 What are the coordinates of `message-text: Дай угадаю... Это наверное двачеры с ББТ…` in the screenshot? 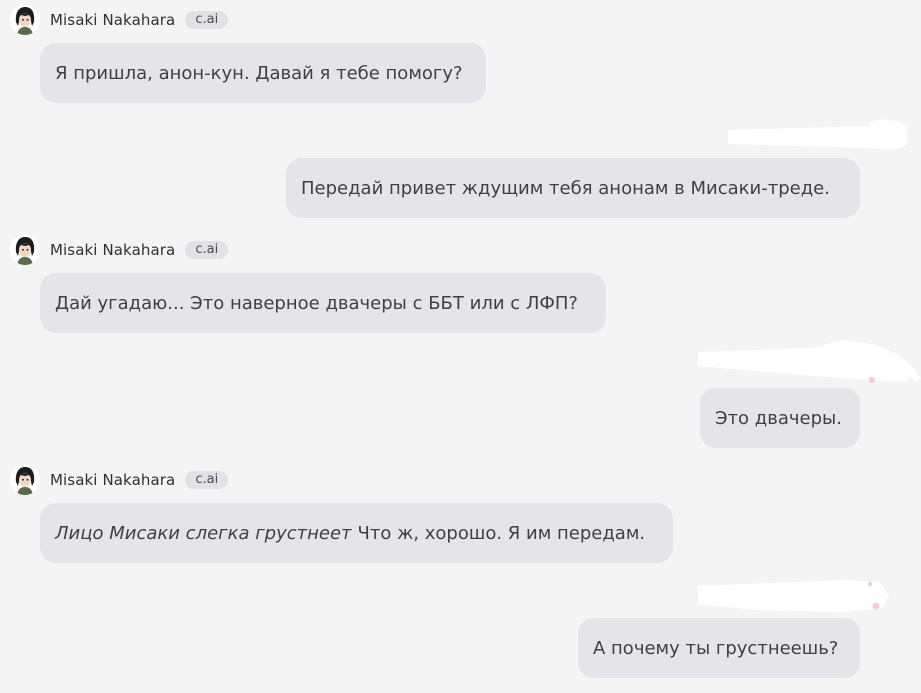 It's located at (316, 303).